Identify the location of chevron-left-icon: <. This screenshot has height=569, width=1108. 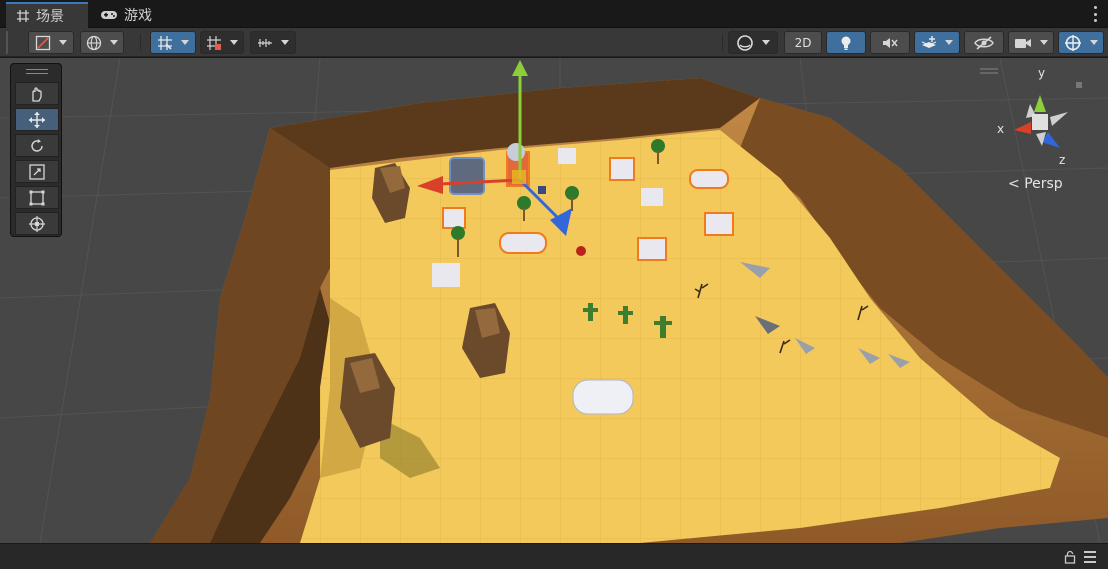
(1014, 184).